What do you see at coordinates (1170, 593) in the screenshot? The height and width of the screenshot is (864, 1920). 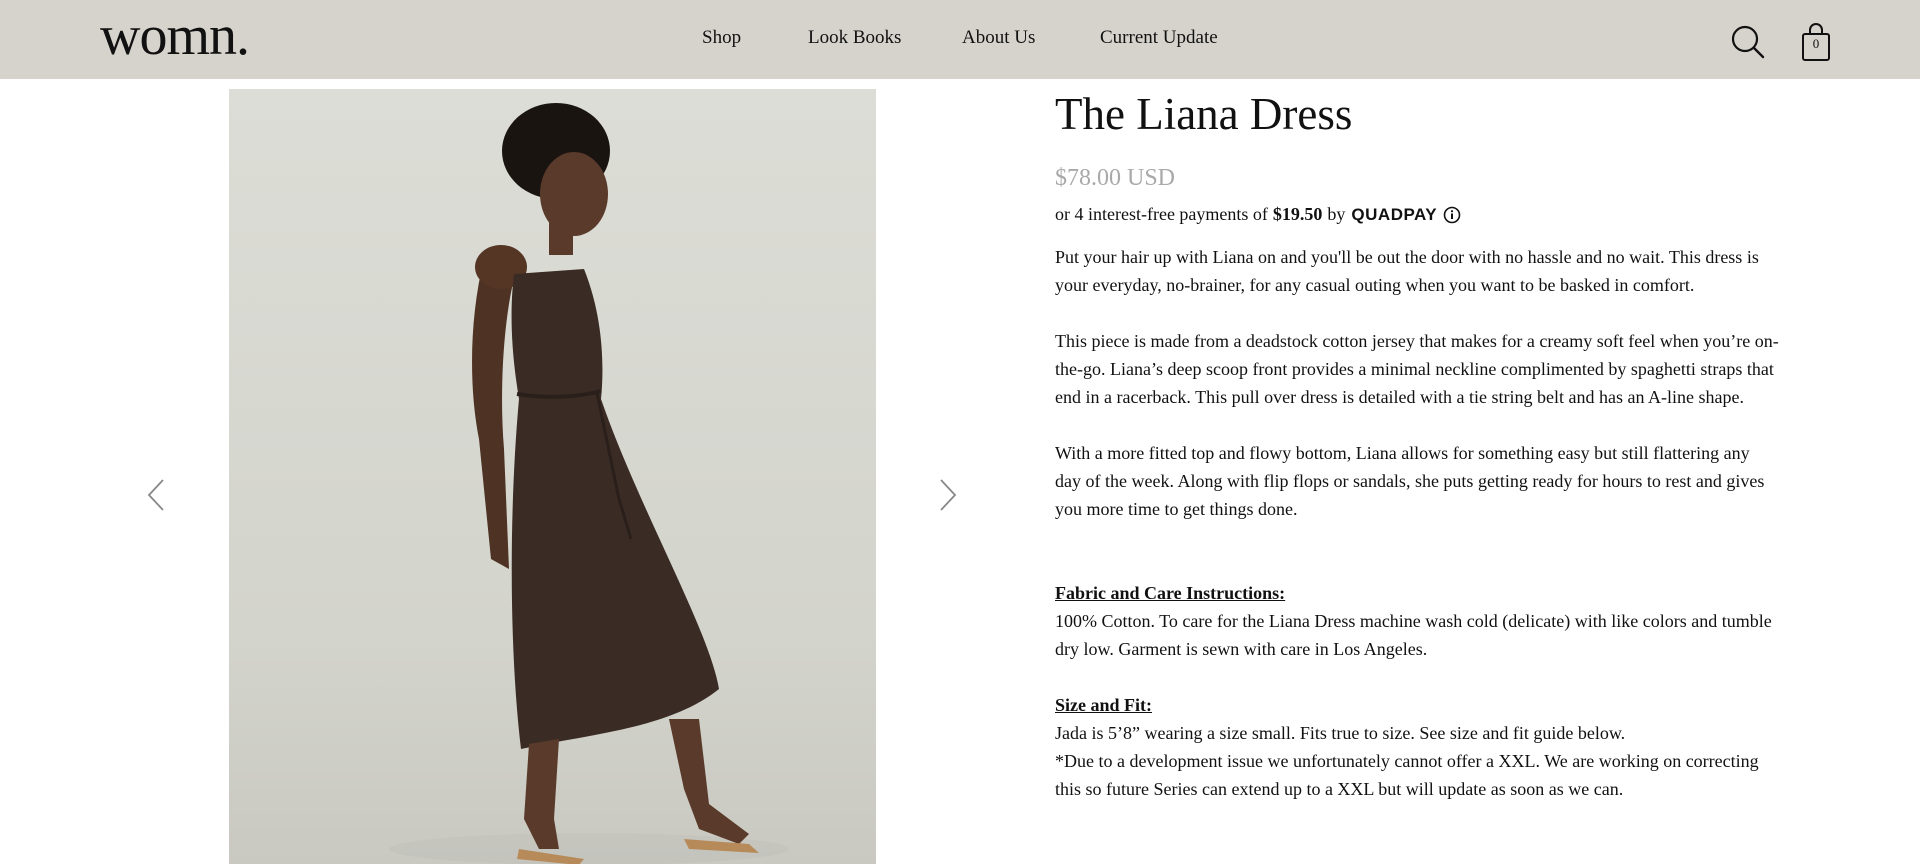 I see `care-heading: Fabric and Care Instructions:` at bounding box center [1170, 593].